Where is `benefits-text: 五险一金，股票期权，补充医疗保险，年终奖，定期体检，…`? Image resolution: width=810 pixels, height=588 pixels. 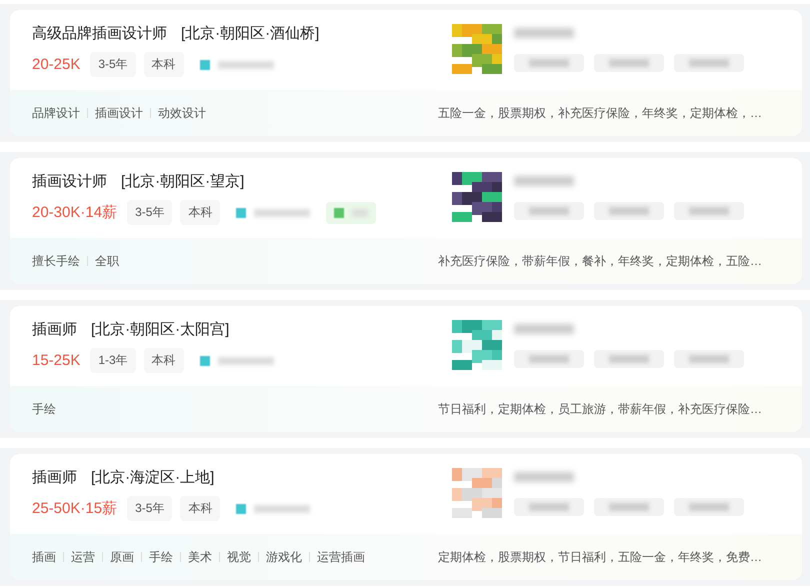 benefits-text: 五险一金，股票期权，补充医疗保险，年终奖，定期体检，… is located at coordinates (600, 113).